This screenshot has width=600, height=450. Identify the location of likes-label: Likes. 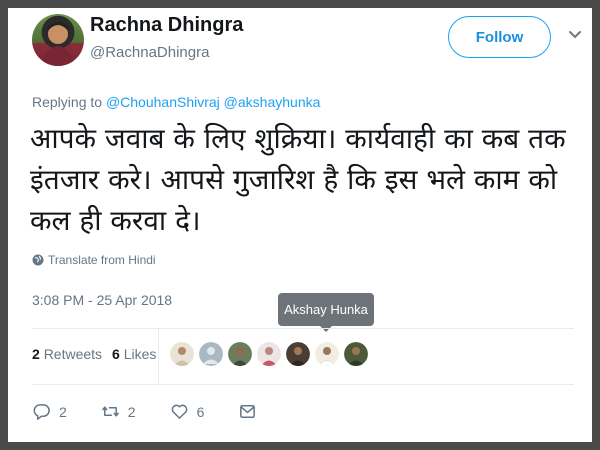
(140, 354).